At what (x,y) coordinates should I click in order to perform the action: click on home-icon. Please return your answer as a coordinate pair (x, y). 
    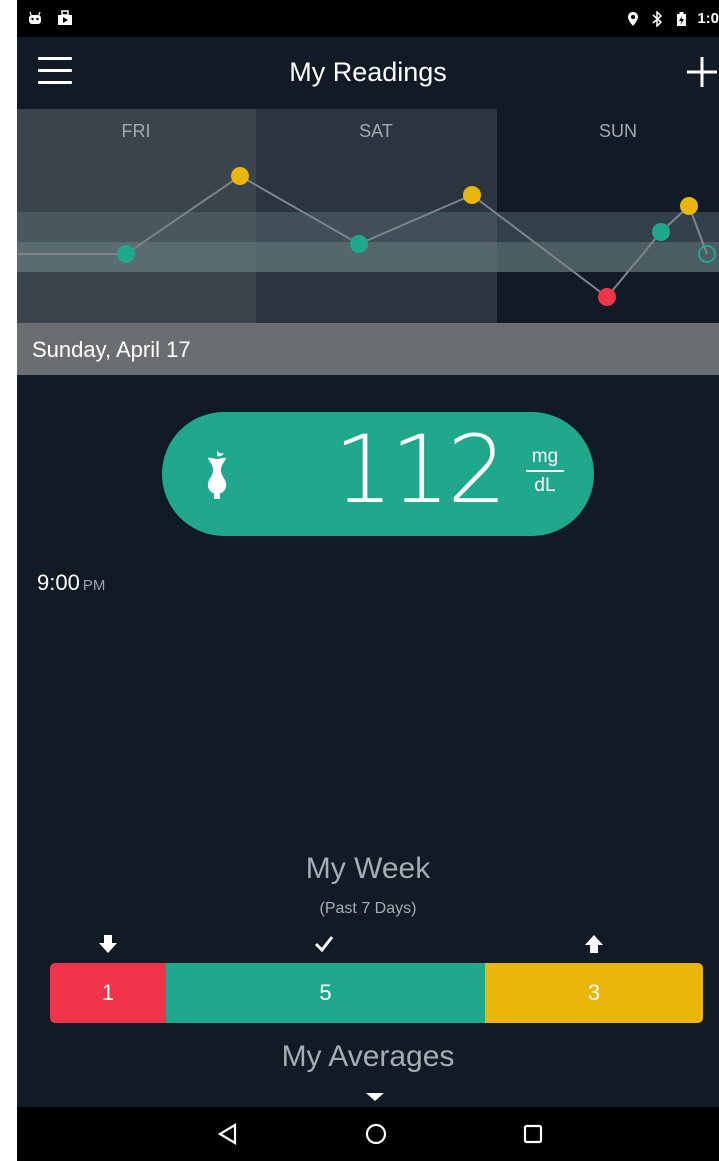
    Looking at the image, I should click on (376, 1134).